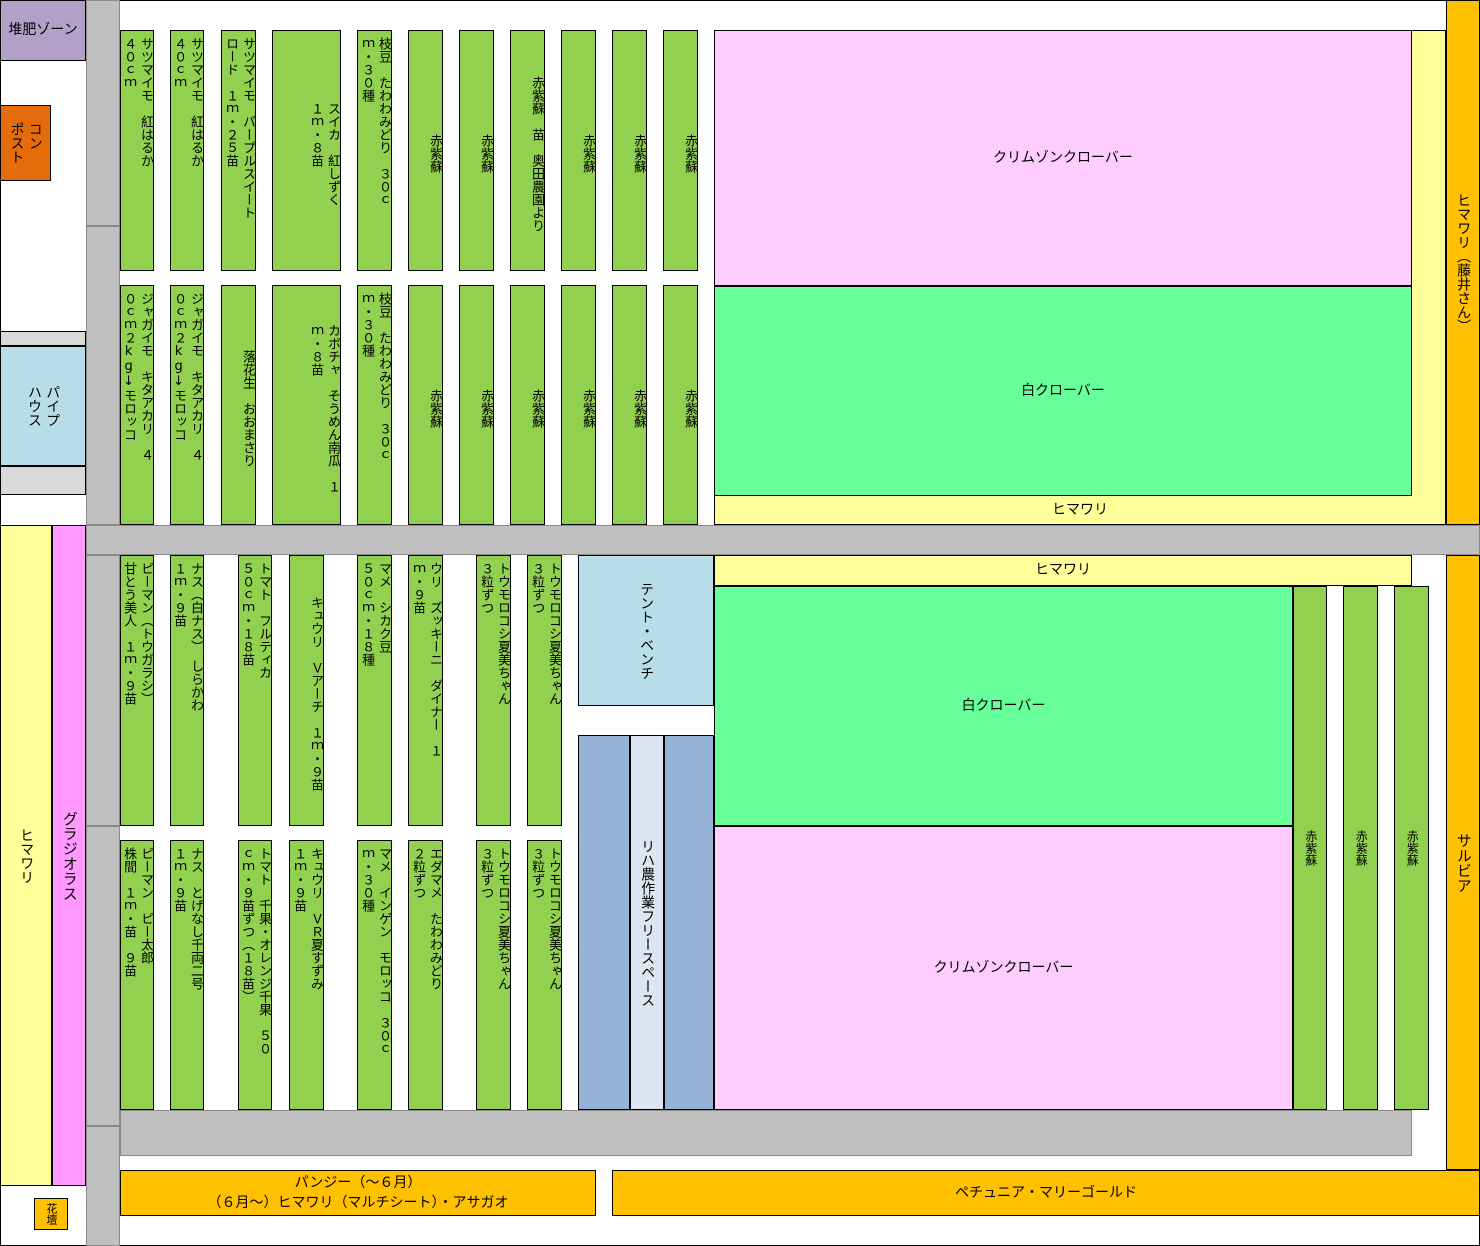 The image size is (1480, 1246). I want to click on riha-space-right, so click(689, 922).